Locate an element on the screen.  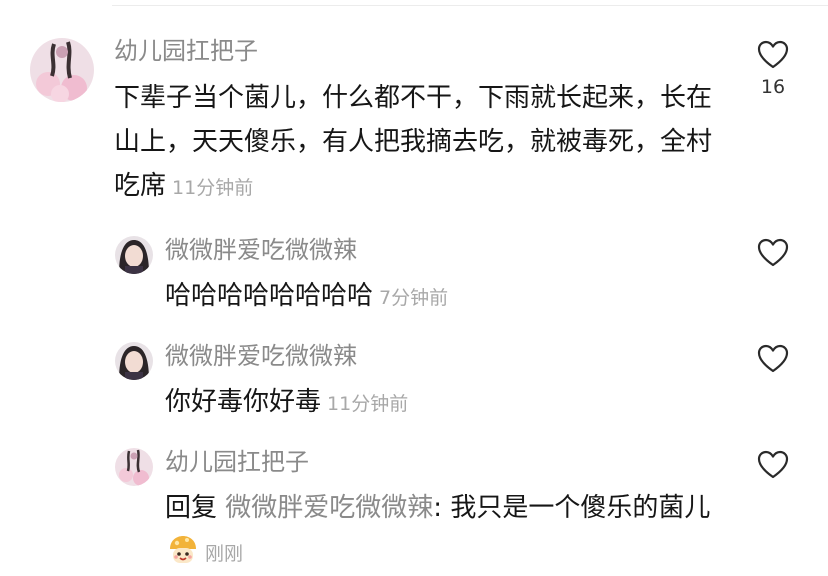
like-count: 16 is located at coordinates (773, 87).